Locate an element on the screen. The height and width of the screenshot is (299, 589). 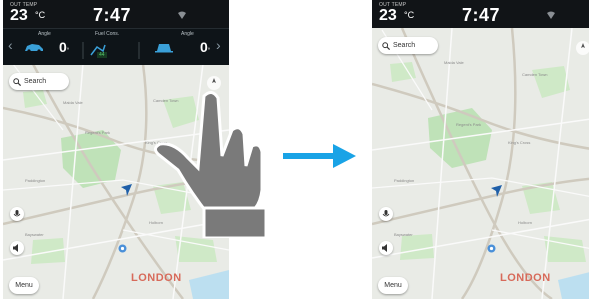
compass-icon is located at coordinates (583, 45).